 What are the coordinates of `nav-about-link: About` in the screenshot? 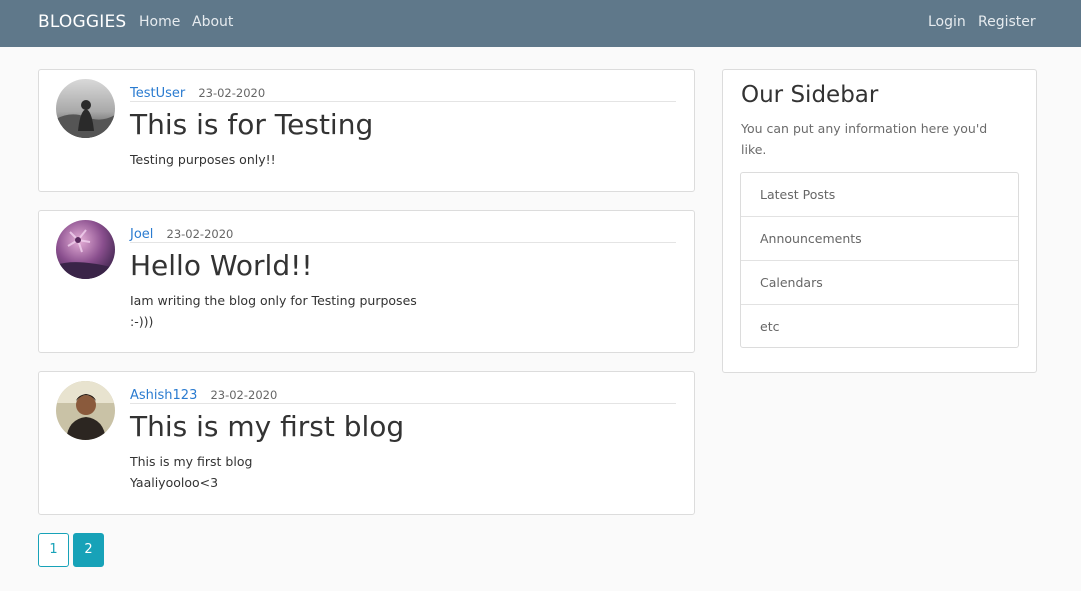 It's located at (212, 22).